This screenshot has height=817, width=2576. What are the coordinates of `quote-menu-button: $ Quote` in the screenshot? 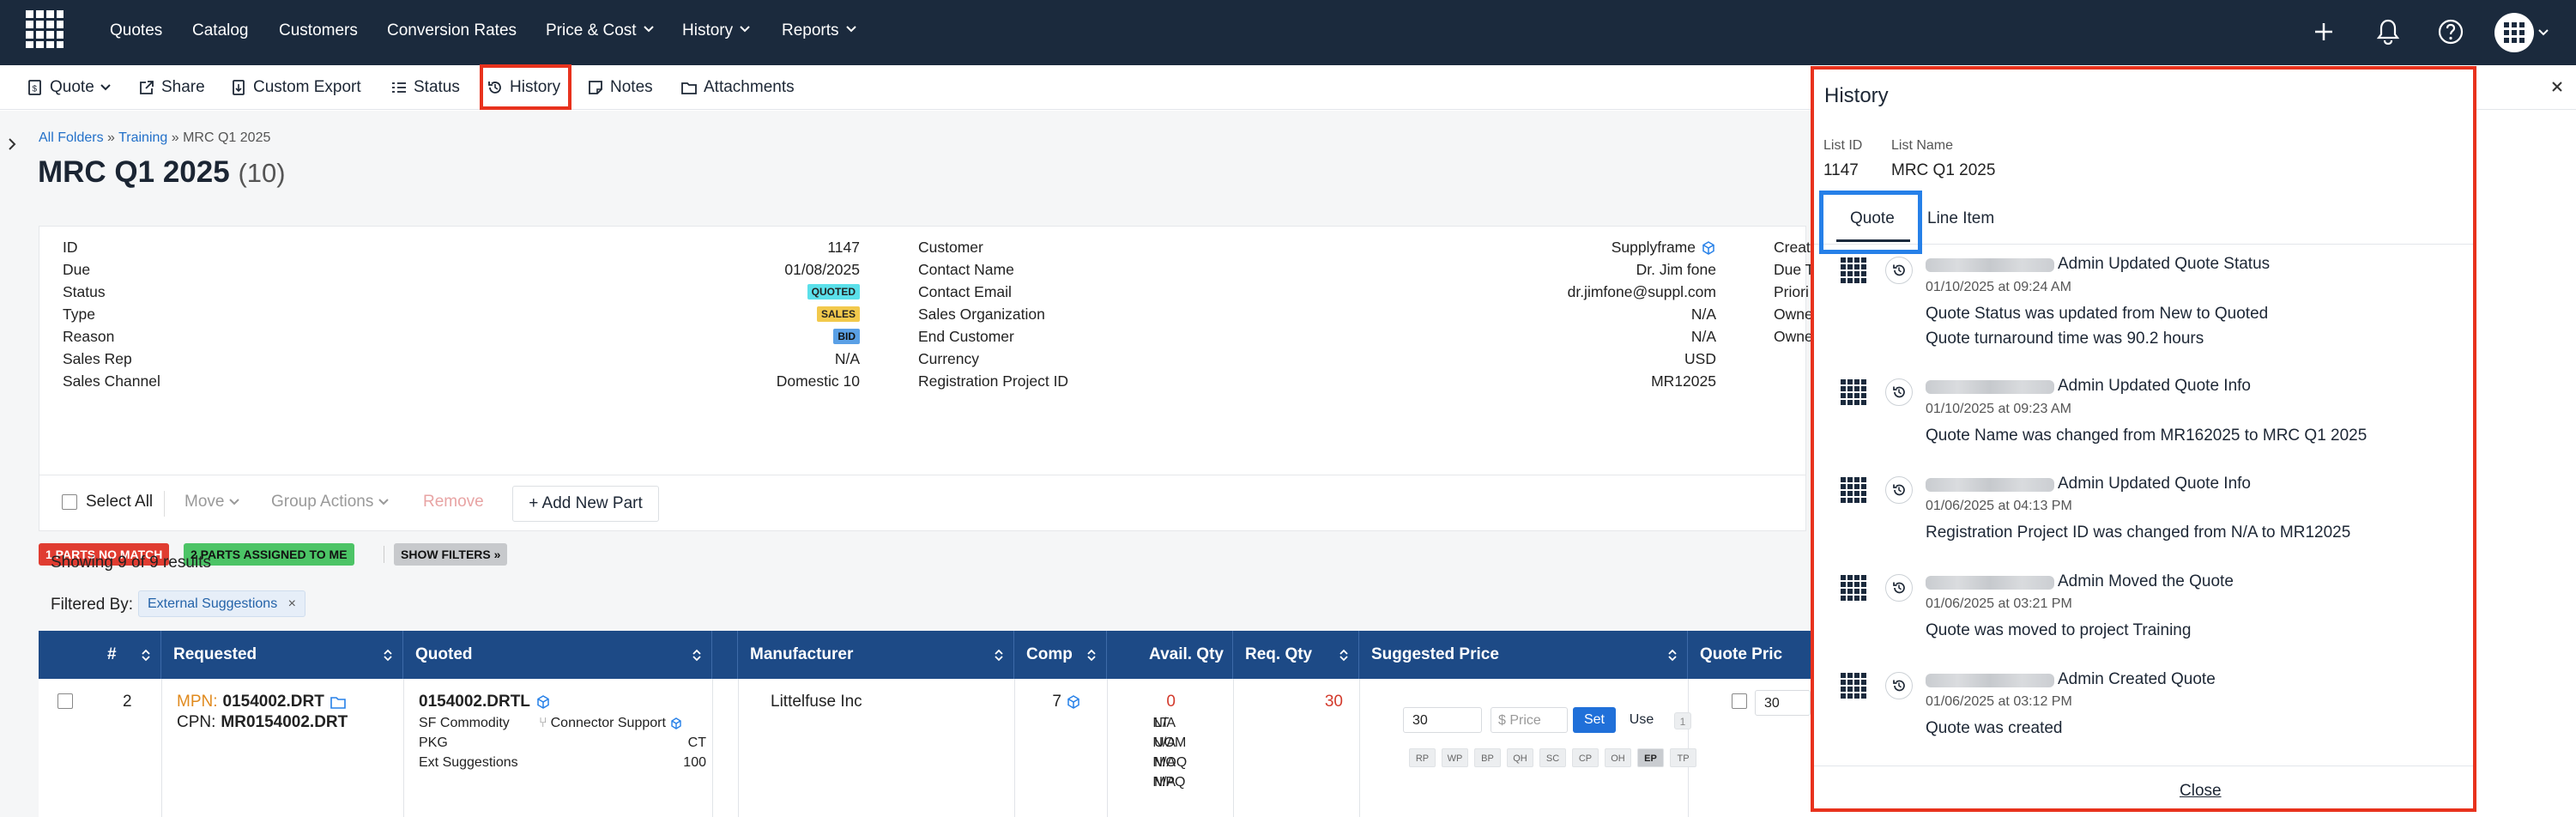 It's located at (69, 87).